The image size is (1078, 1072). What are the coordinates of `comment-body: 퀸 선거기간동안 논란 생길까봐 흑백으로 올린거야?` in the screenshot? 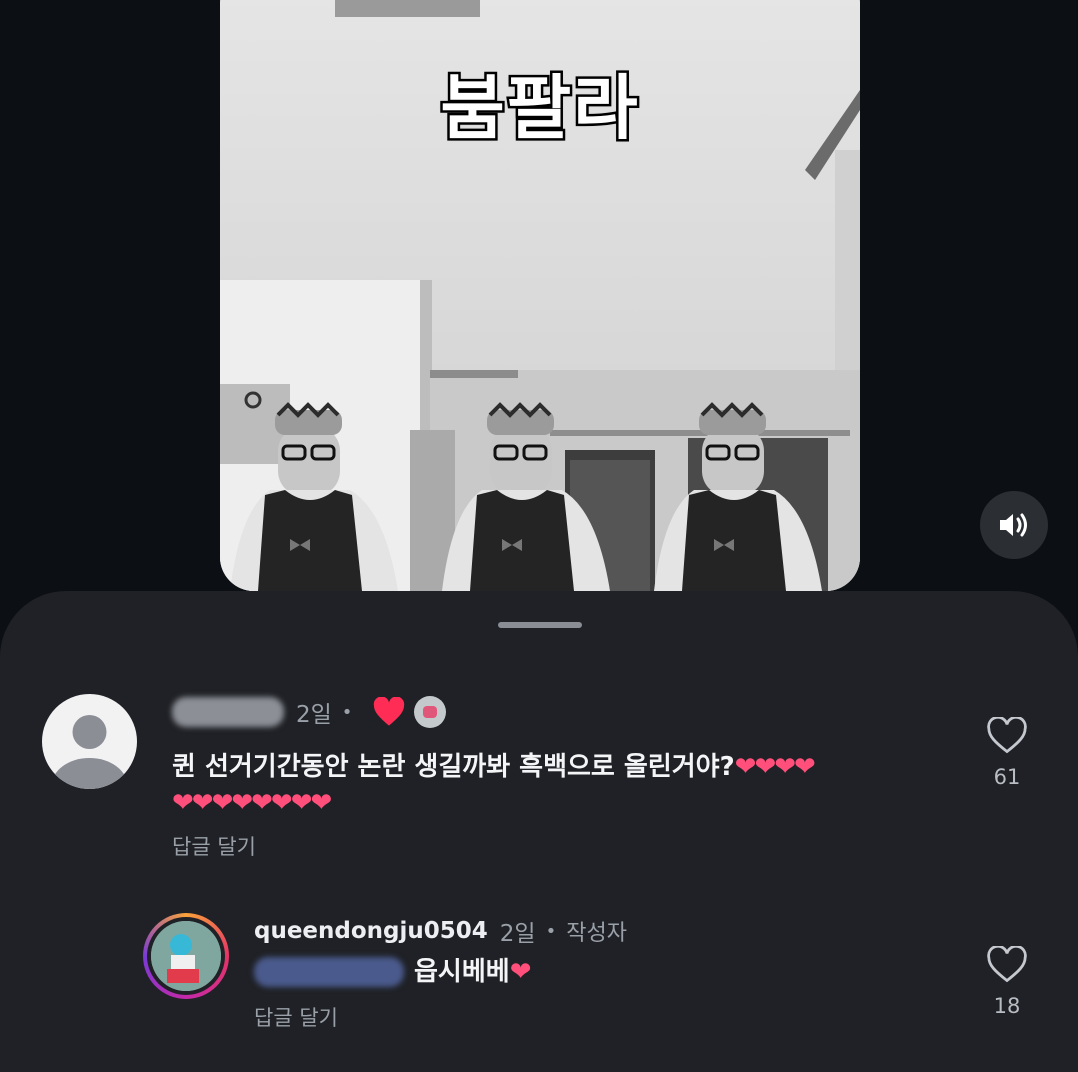 It's located at (453, 767).